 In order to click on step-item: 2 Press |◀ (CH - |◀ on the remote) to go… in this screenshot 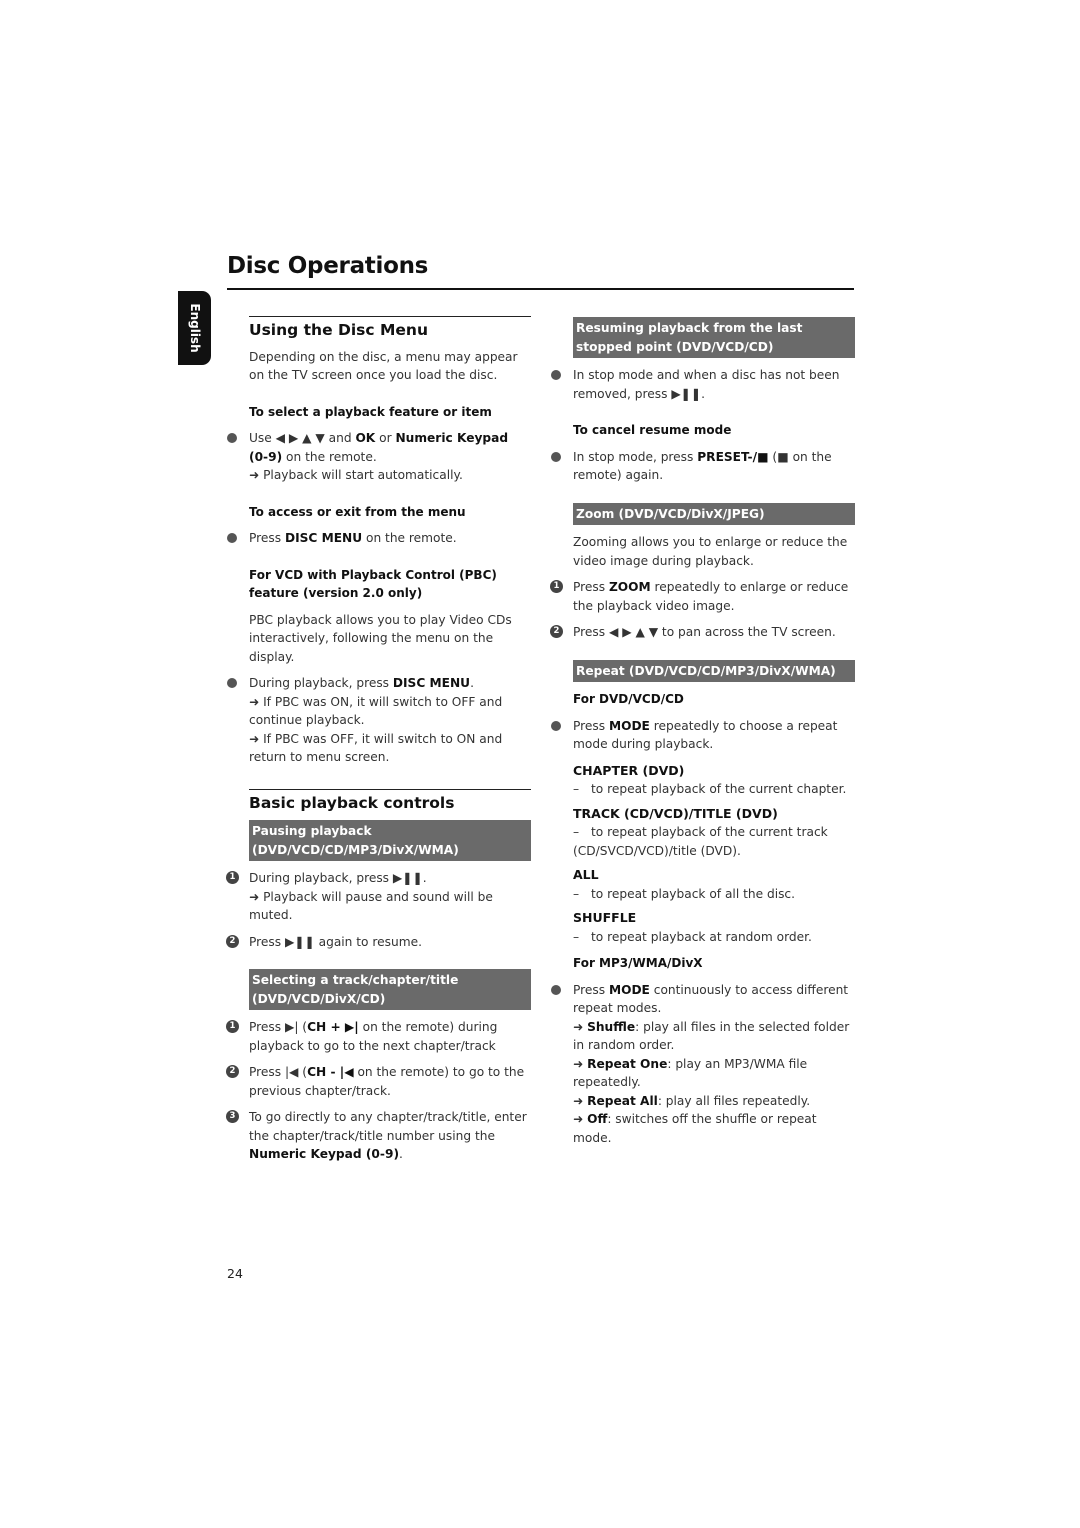, I will do `click(378, 1081)`.